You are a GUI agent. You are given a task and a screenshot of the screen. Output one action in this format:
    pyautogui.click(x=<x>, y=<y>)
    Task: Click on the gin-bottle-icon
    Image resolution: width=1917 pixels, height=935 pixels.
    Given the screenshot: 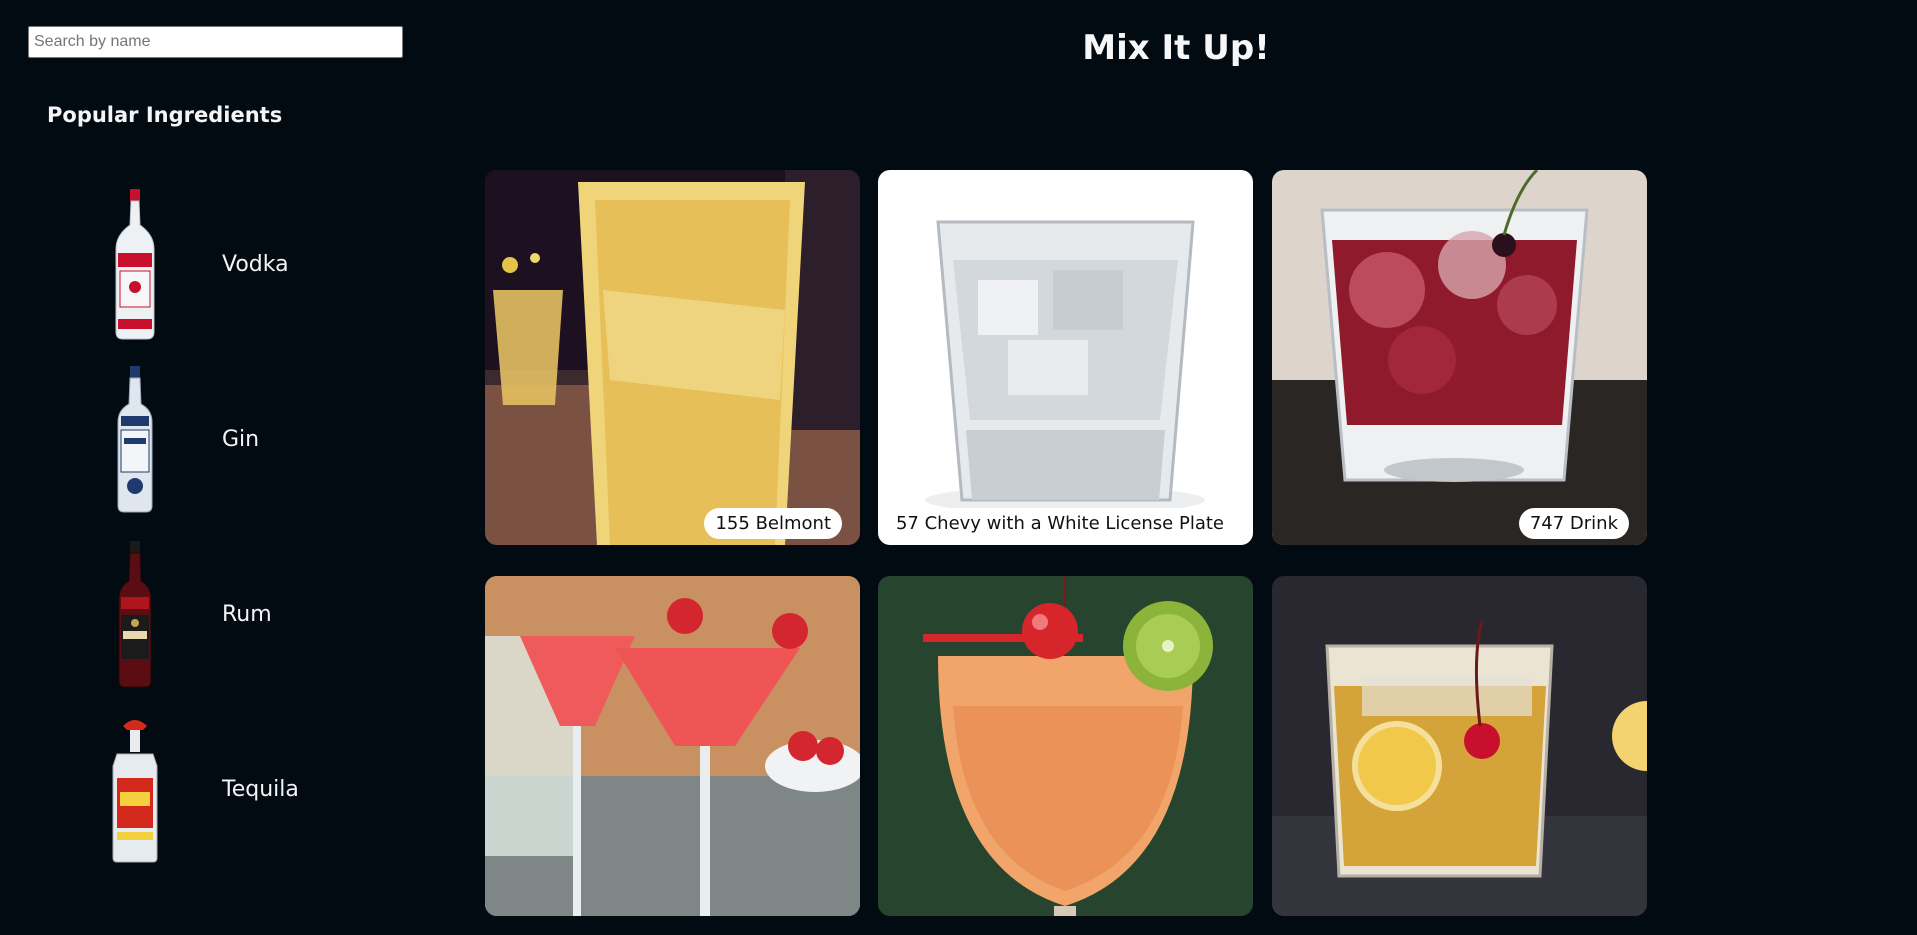 What is the action you would take?
    pyautogui.click(x=135, y=439)
    